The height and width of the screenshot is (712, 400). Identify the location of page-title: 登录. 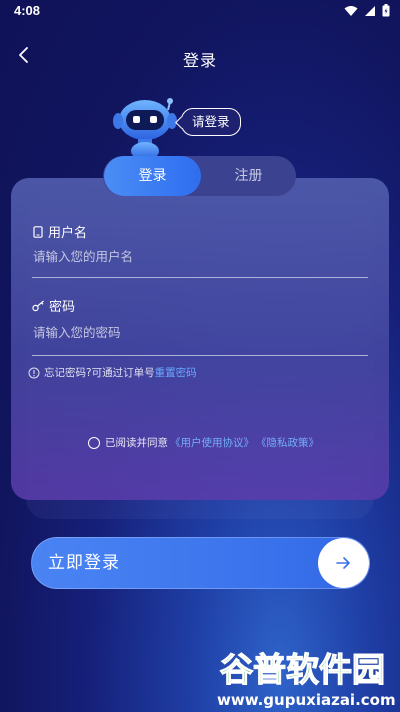
(199, 60).